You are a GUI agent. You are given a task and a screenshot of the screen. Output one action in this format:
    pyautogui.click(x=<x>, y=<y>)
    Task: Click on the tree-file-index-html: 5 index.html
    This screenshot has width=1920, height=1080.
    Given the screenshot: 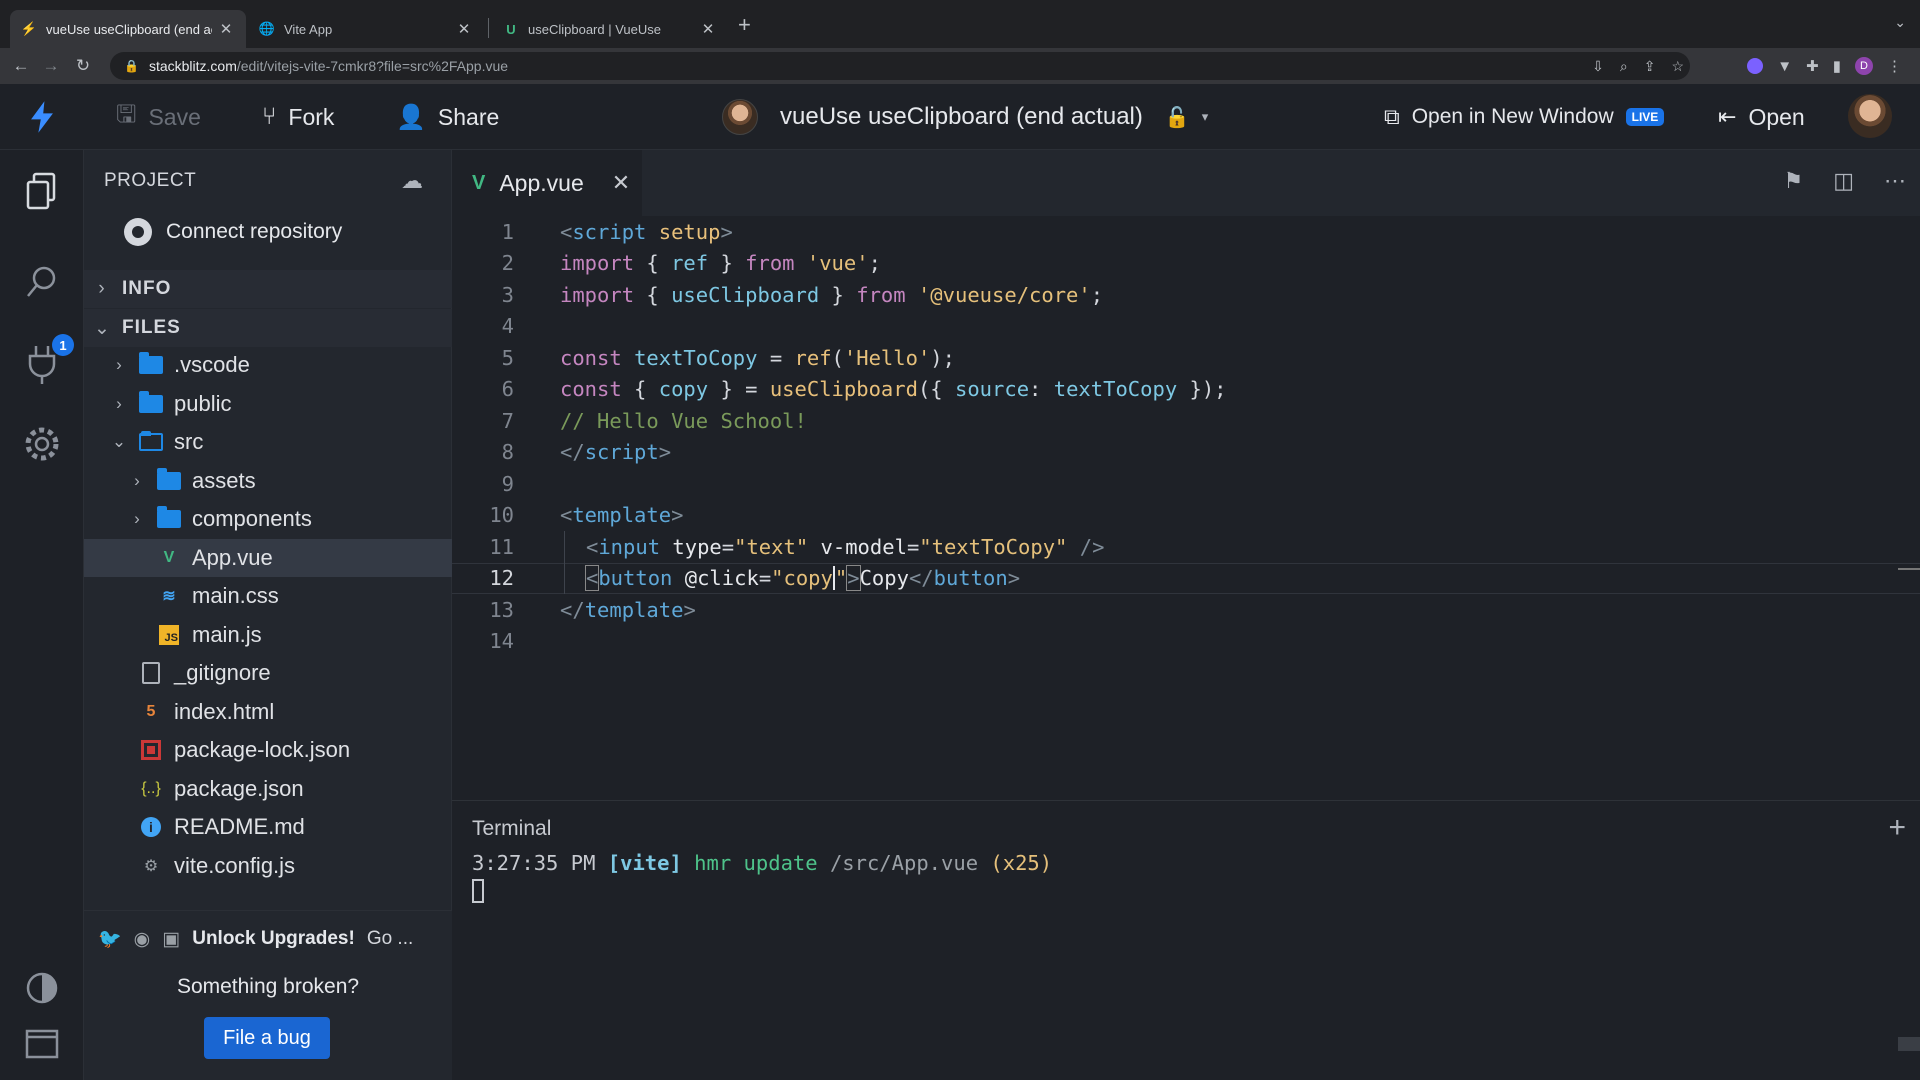 What is the action you would take?
    pyautogui.click(x=268, y=712)
    